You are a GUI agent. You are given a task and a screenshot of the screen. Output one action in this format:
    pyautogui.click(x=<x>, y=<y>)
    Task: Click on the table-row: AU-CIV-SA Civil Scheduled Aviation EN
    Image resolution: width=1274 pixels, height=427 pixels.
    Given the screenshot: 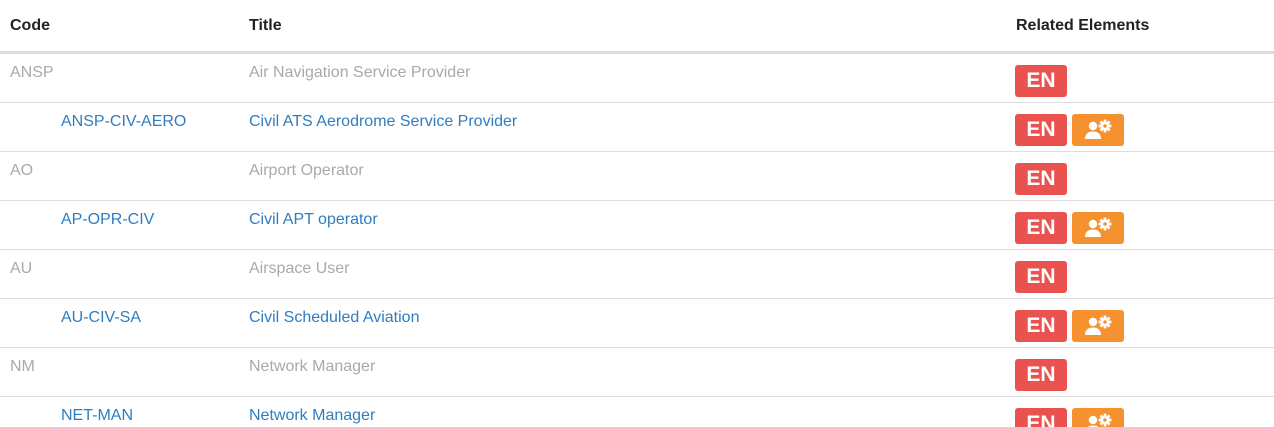 What is the action you would take?
    pyautogui.click(x=637, y=323)
    